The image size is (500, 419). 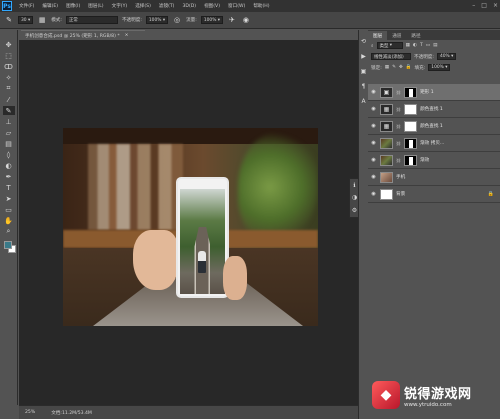 I want to click on paragraph-icon: ¶, so click(x=363, y=86).